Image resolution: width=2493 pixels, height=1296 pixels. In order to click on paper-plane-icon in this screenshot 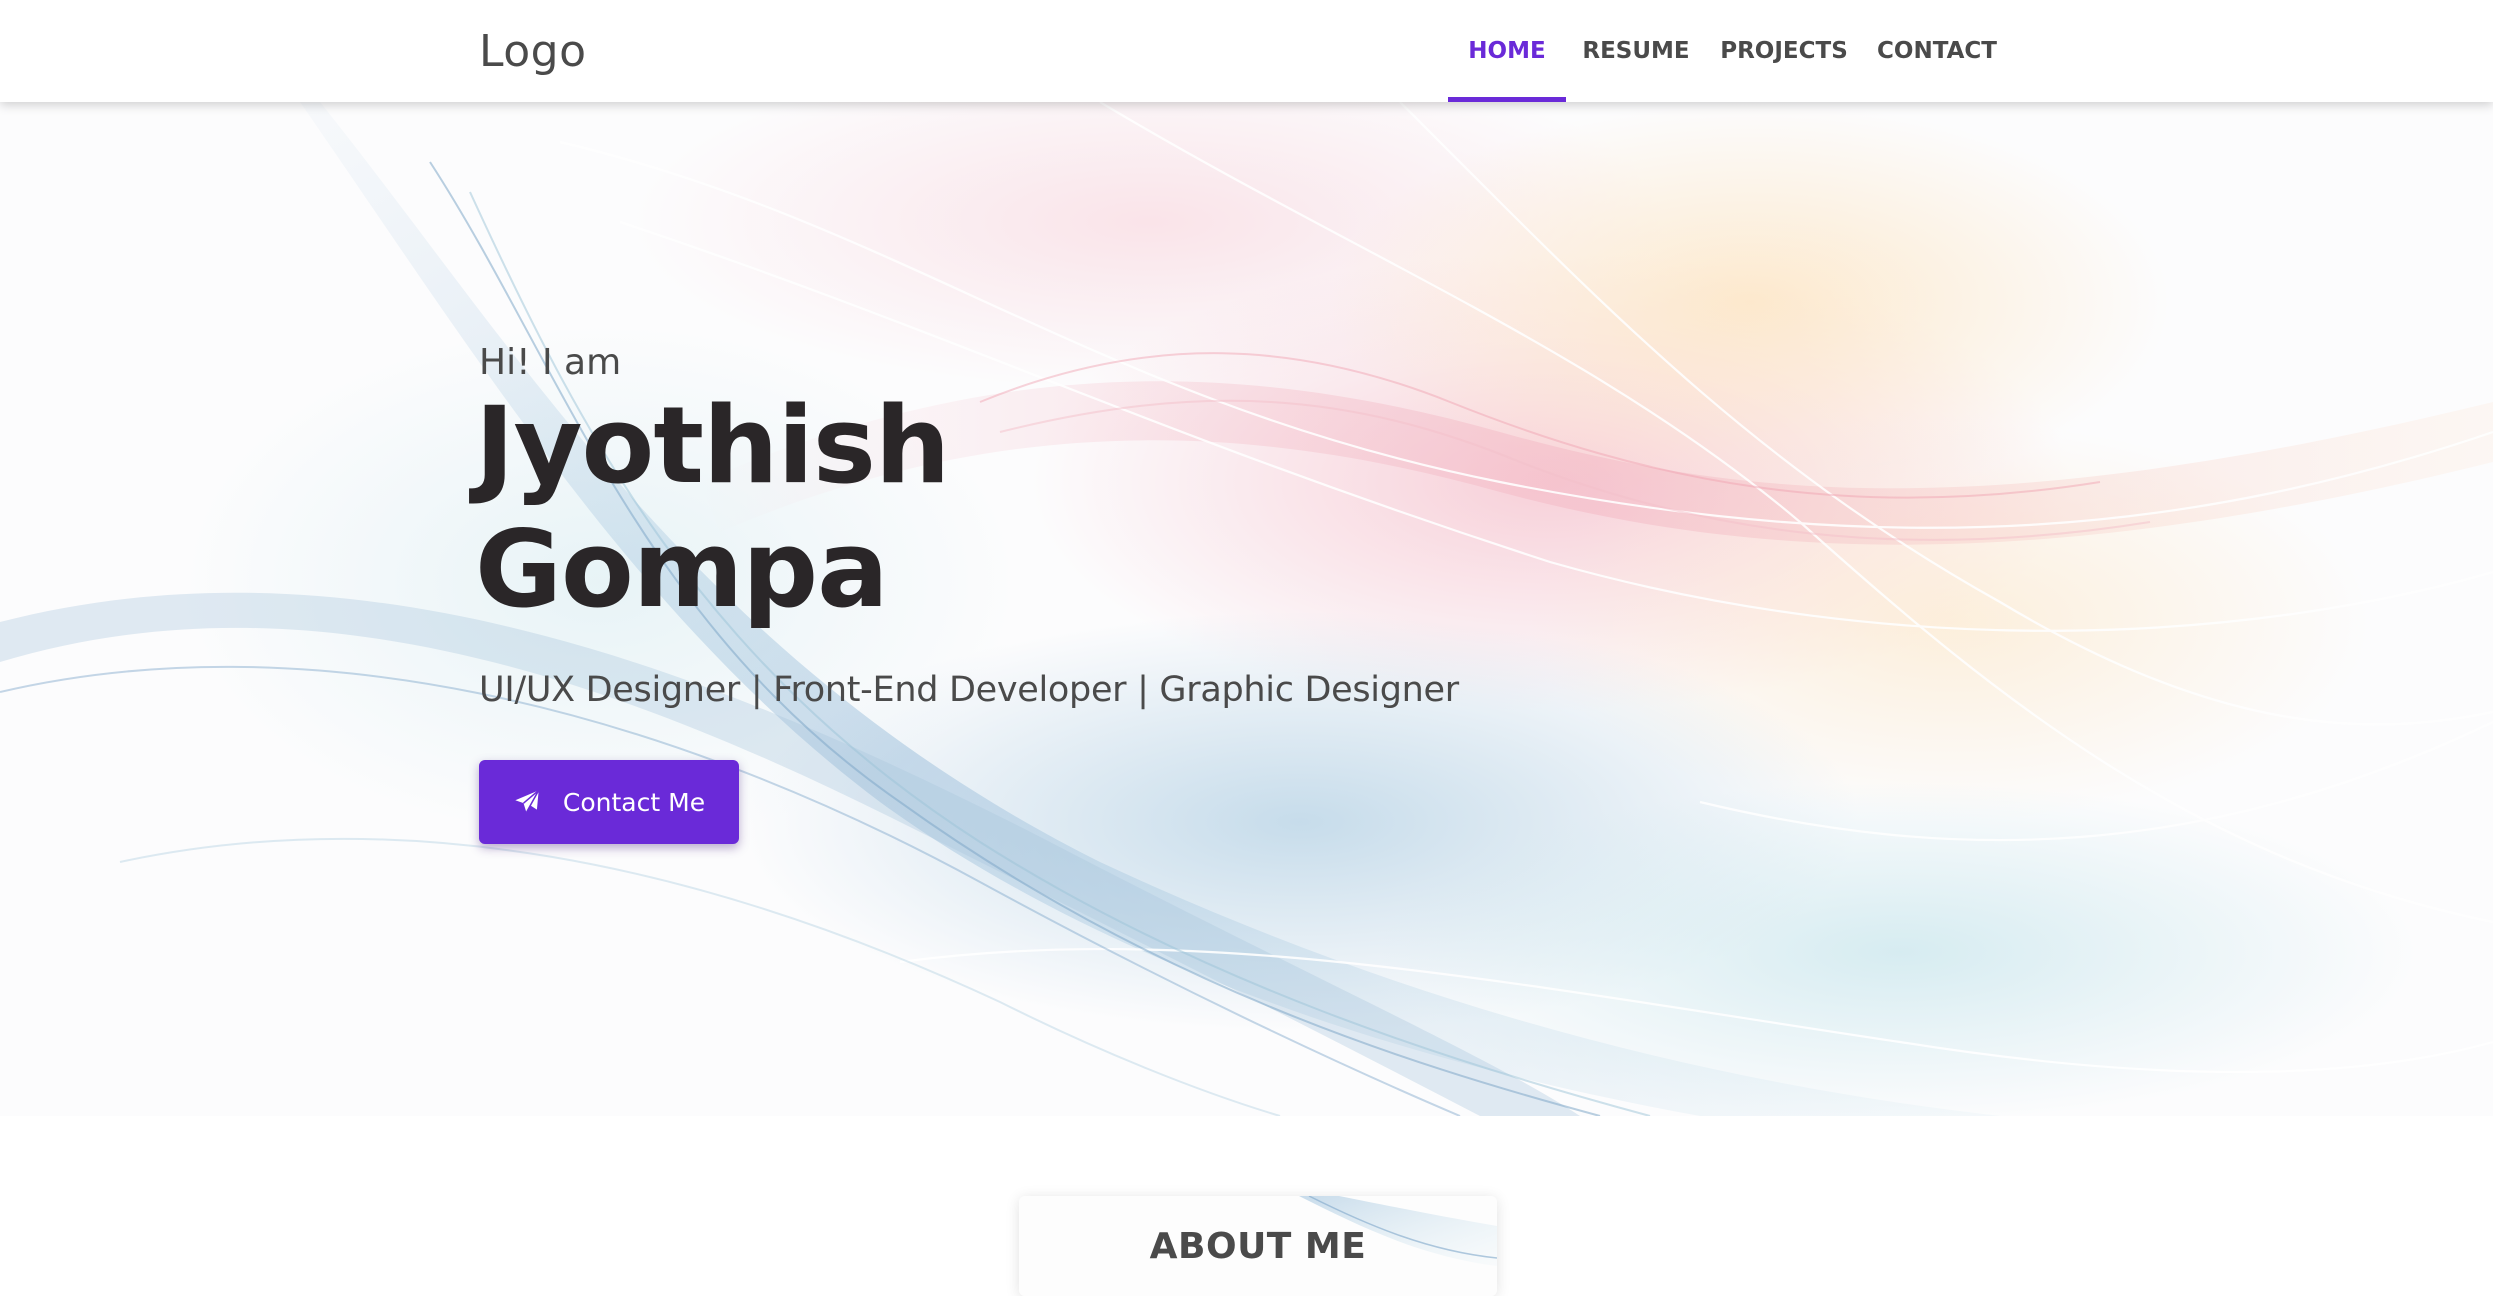, I will do `click(527, 801)`.